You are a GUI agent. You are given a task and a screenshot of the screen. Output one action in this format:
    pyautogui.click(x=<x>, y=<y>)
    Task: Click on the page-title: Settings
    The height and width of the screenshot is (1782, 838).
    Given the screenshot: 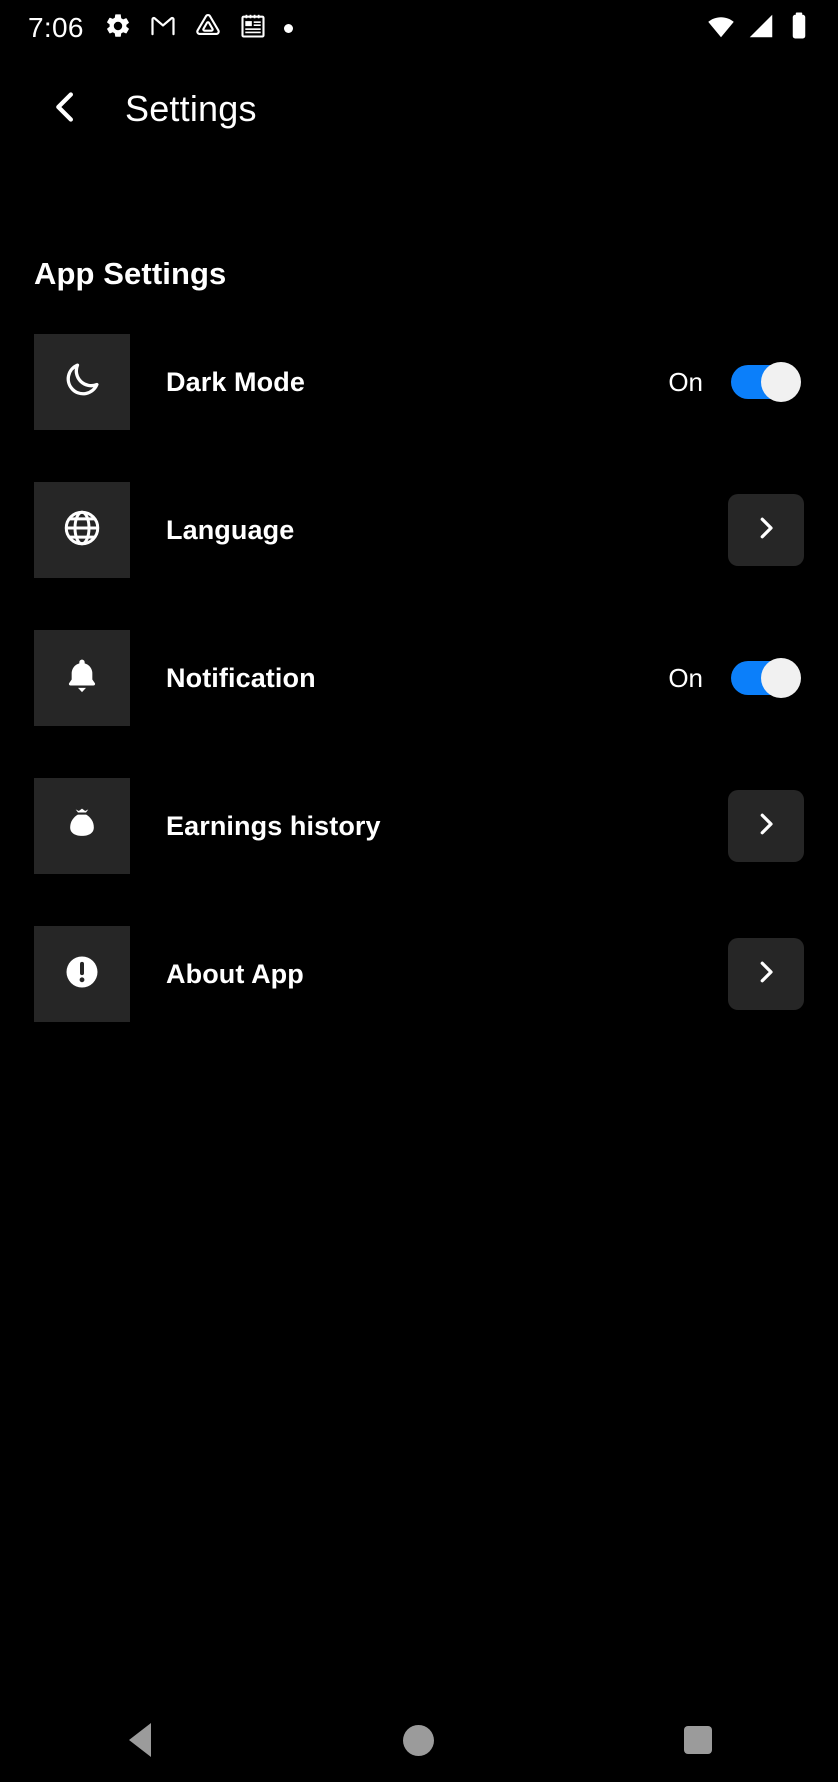 What is the action you would take?
    pyautogui.click(x=191, y=108)
    